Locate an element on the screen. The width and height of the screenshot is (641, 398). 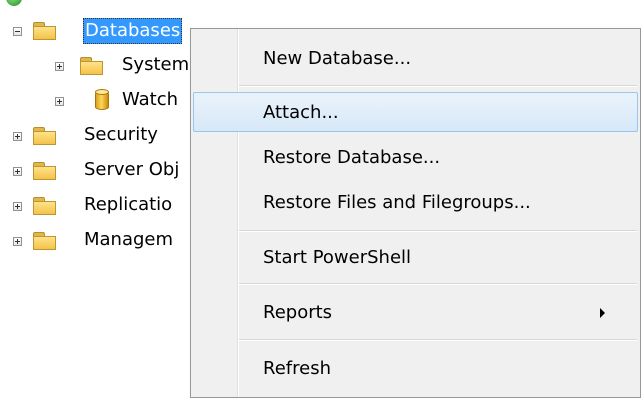
tree-node-replication: Replicatio is located at coordinates (100, 207).